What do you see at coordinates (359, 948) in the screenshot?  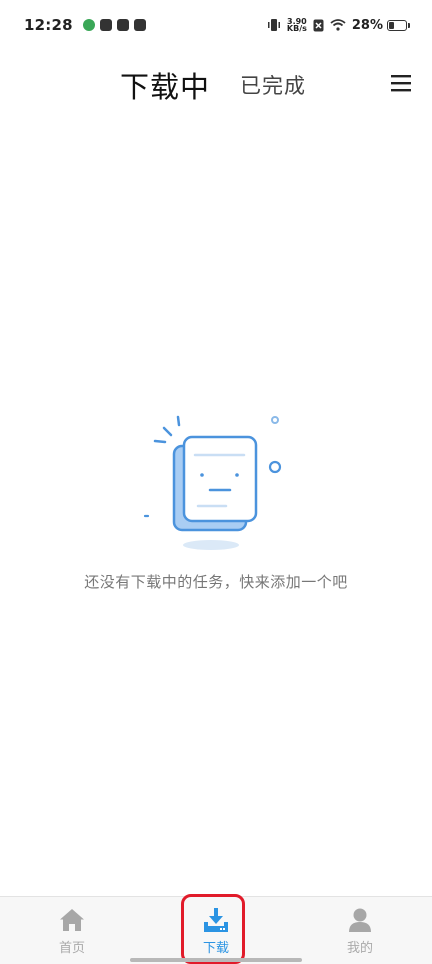 I see `nav-mine-label: 我的` at bounding box center [359, 948].